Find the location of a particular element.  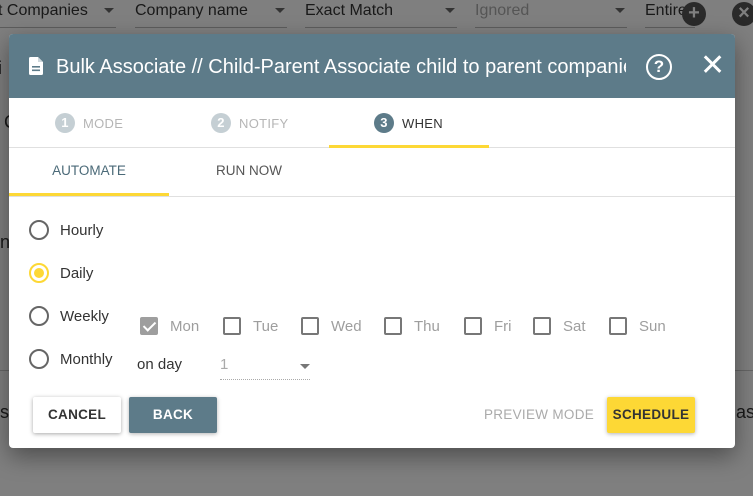

radio-daily: Daily is located at coordinates (61, 273).